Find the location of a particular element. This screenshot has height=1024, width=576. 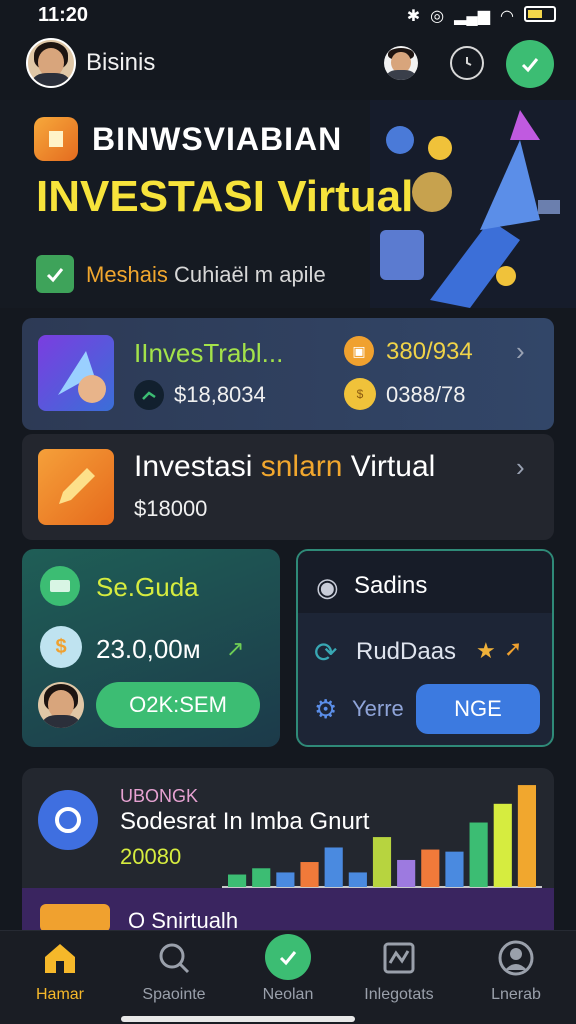

profile-icon is located at coordinates (516, 958).